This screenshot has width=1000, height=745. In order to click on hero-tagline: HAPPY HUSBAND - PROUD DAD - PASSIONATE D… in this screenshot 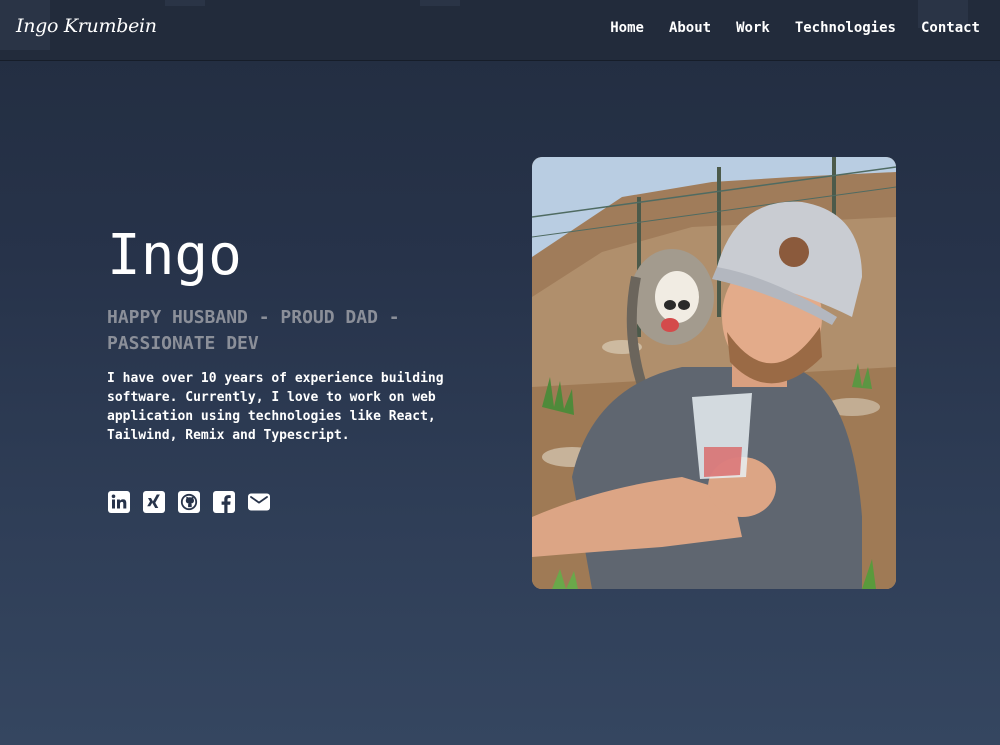, I will do `click(253, 330)`.